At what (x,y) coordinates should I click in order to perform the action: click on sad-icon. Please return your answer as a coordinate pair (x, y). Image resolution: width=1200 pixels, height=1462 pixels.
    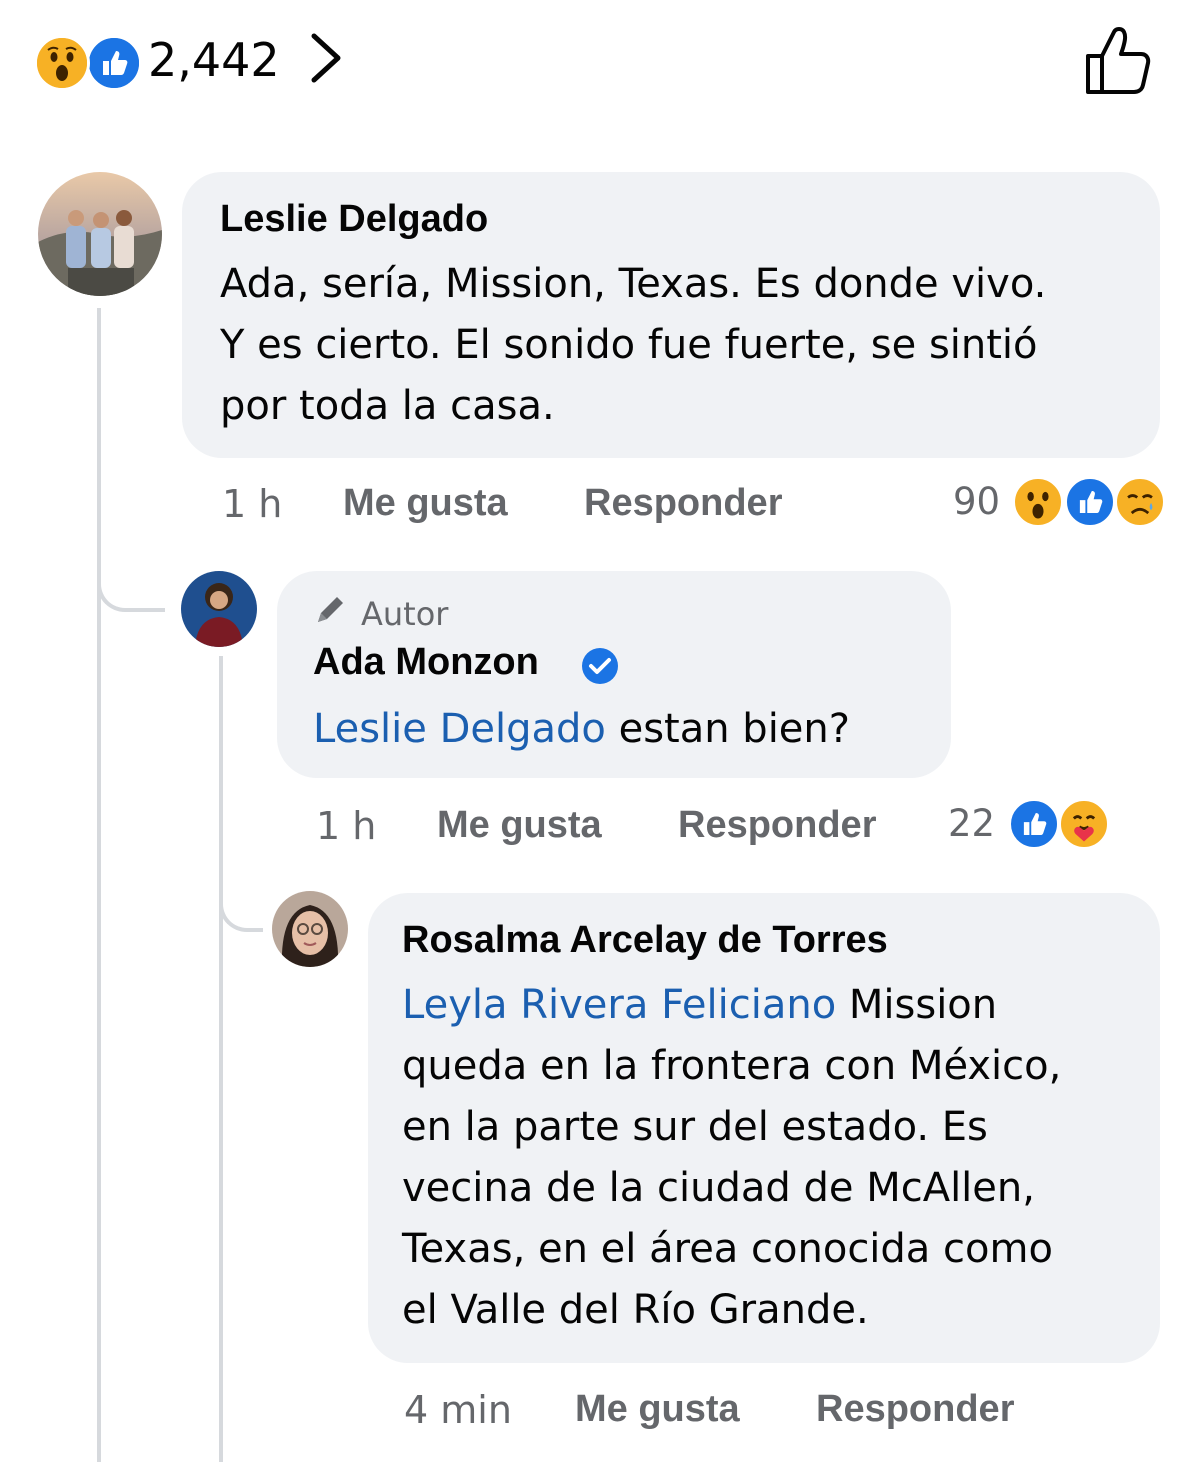
    Looking at the image, I should click on (1140, 502).